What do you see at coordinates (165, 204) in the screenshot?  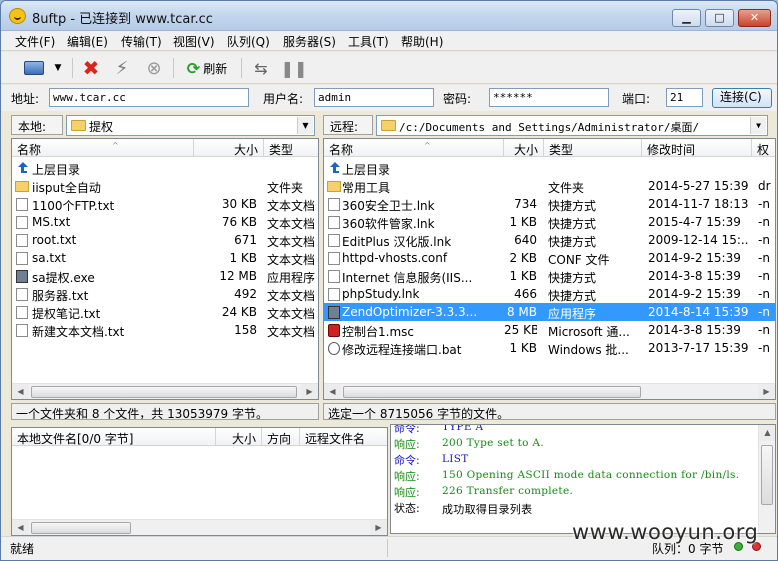 I see `local-file-row: 1100个FTP.txt 30 KB 文本文档` at bounding box center [165, 204].